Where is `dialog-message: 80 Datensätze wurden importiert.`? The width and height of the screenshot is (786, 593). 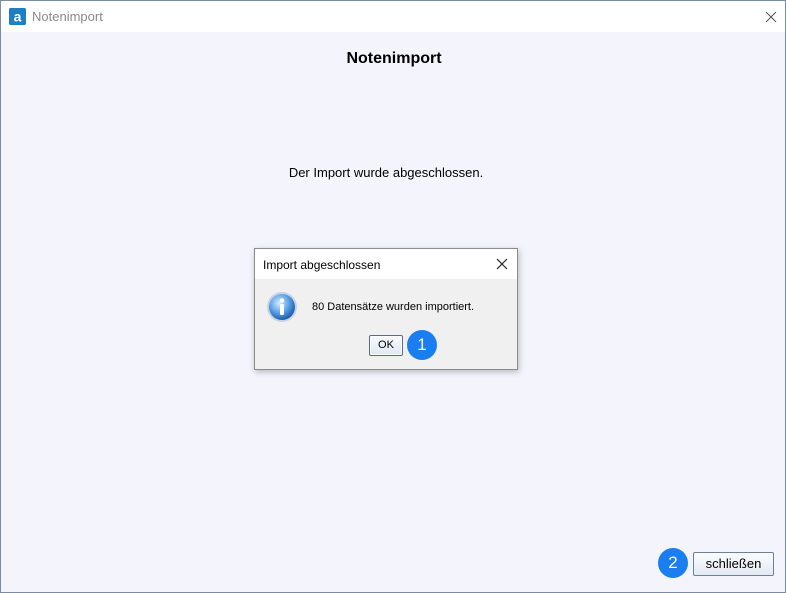
dialog-message: 80 Datensätze wurden importiert. is located at coordinates (393, 307).